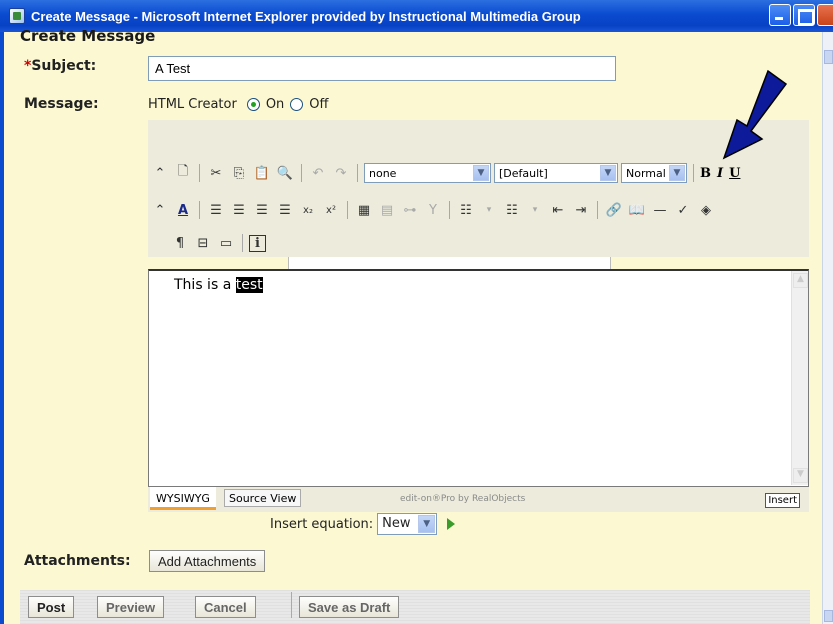 The image size is (833, 624). I want to click on numbered-list-icon: ☷, so click(512, 210).